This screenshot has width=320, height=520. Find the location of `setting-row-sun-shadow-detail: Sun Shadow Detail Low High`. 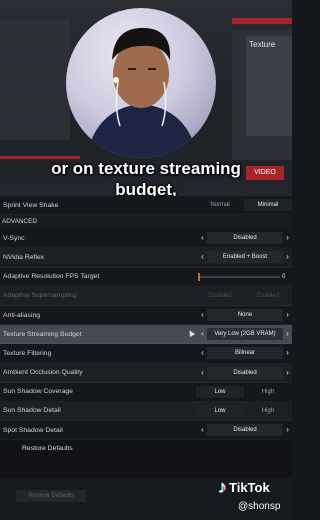

setting-row-sun-shadow-detail: Sun Shadow Detail Low High is located at coordinates (146, 412).